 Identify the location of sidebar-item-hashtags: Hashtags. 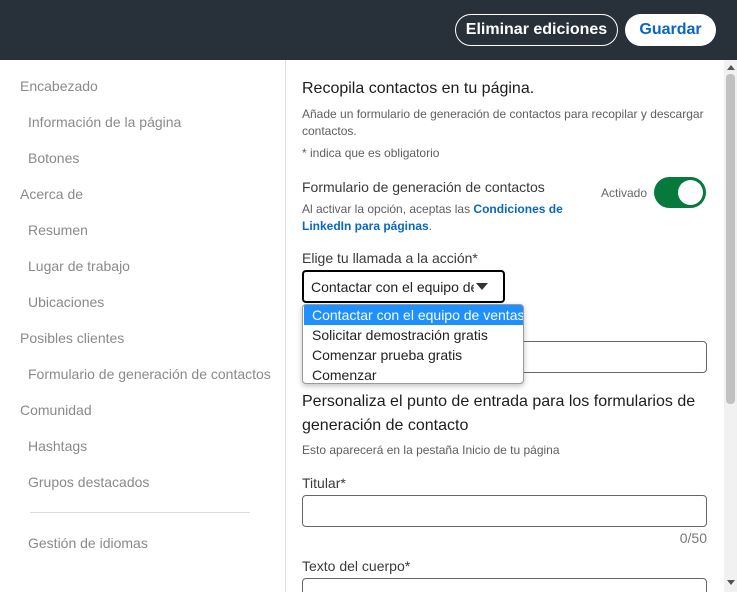
(57, 446).